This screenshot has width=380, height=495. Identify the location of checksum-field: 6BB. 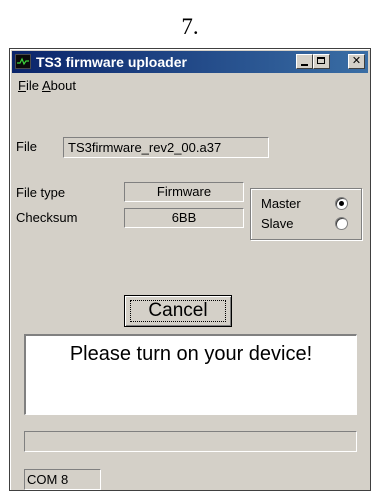
(184, 218).